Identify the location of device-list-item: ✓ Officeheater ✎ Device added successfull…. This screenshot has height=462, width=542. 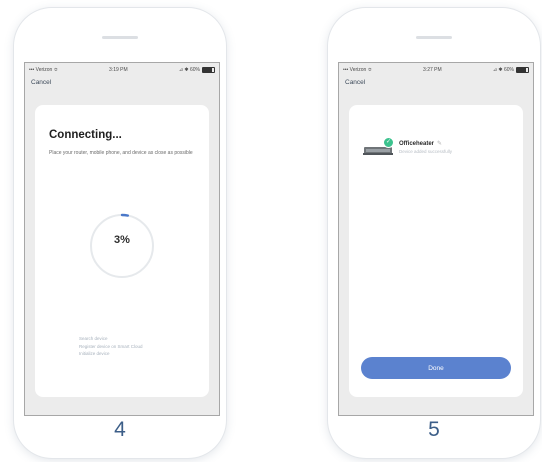
(443, 152).